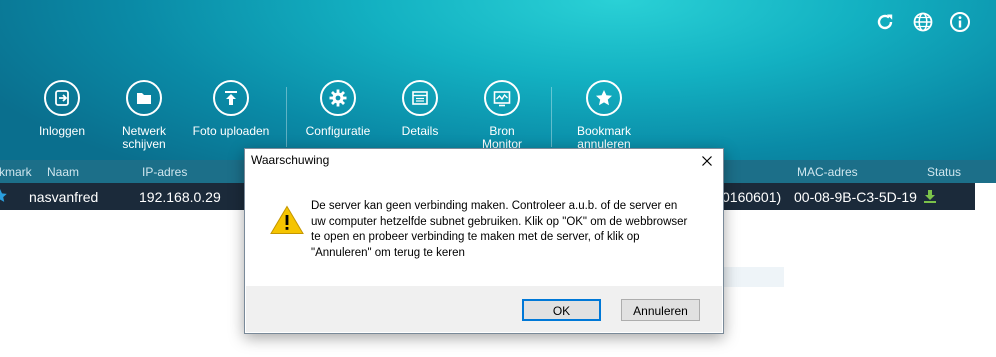 The width and height of the screenshot is (996, 357). I want to click on configuration-label: Configuratie, so click(338, 131).